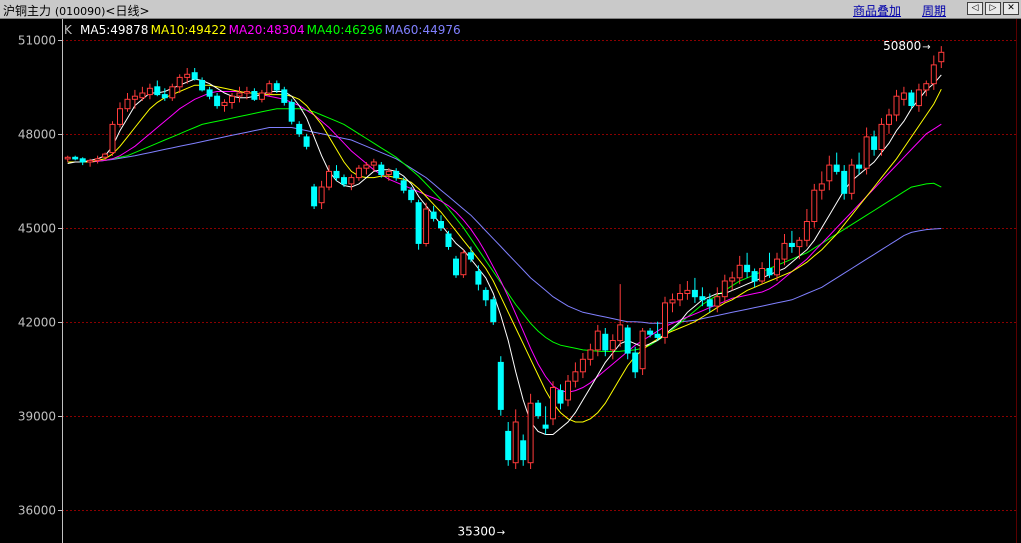 The height and width of the screenshot is (543, 1021). I want to click on next-arrow-icon: ▷, so click(993, 8).